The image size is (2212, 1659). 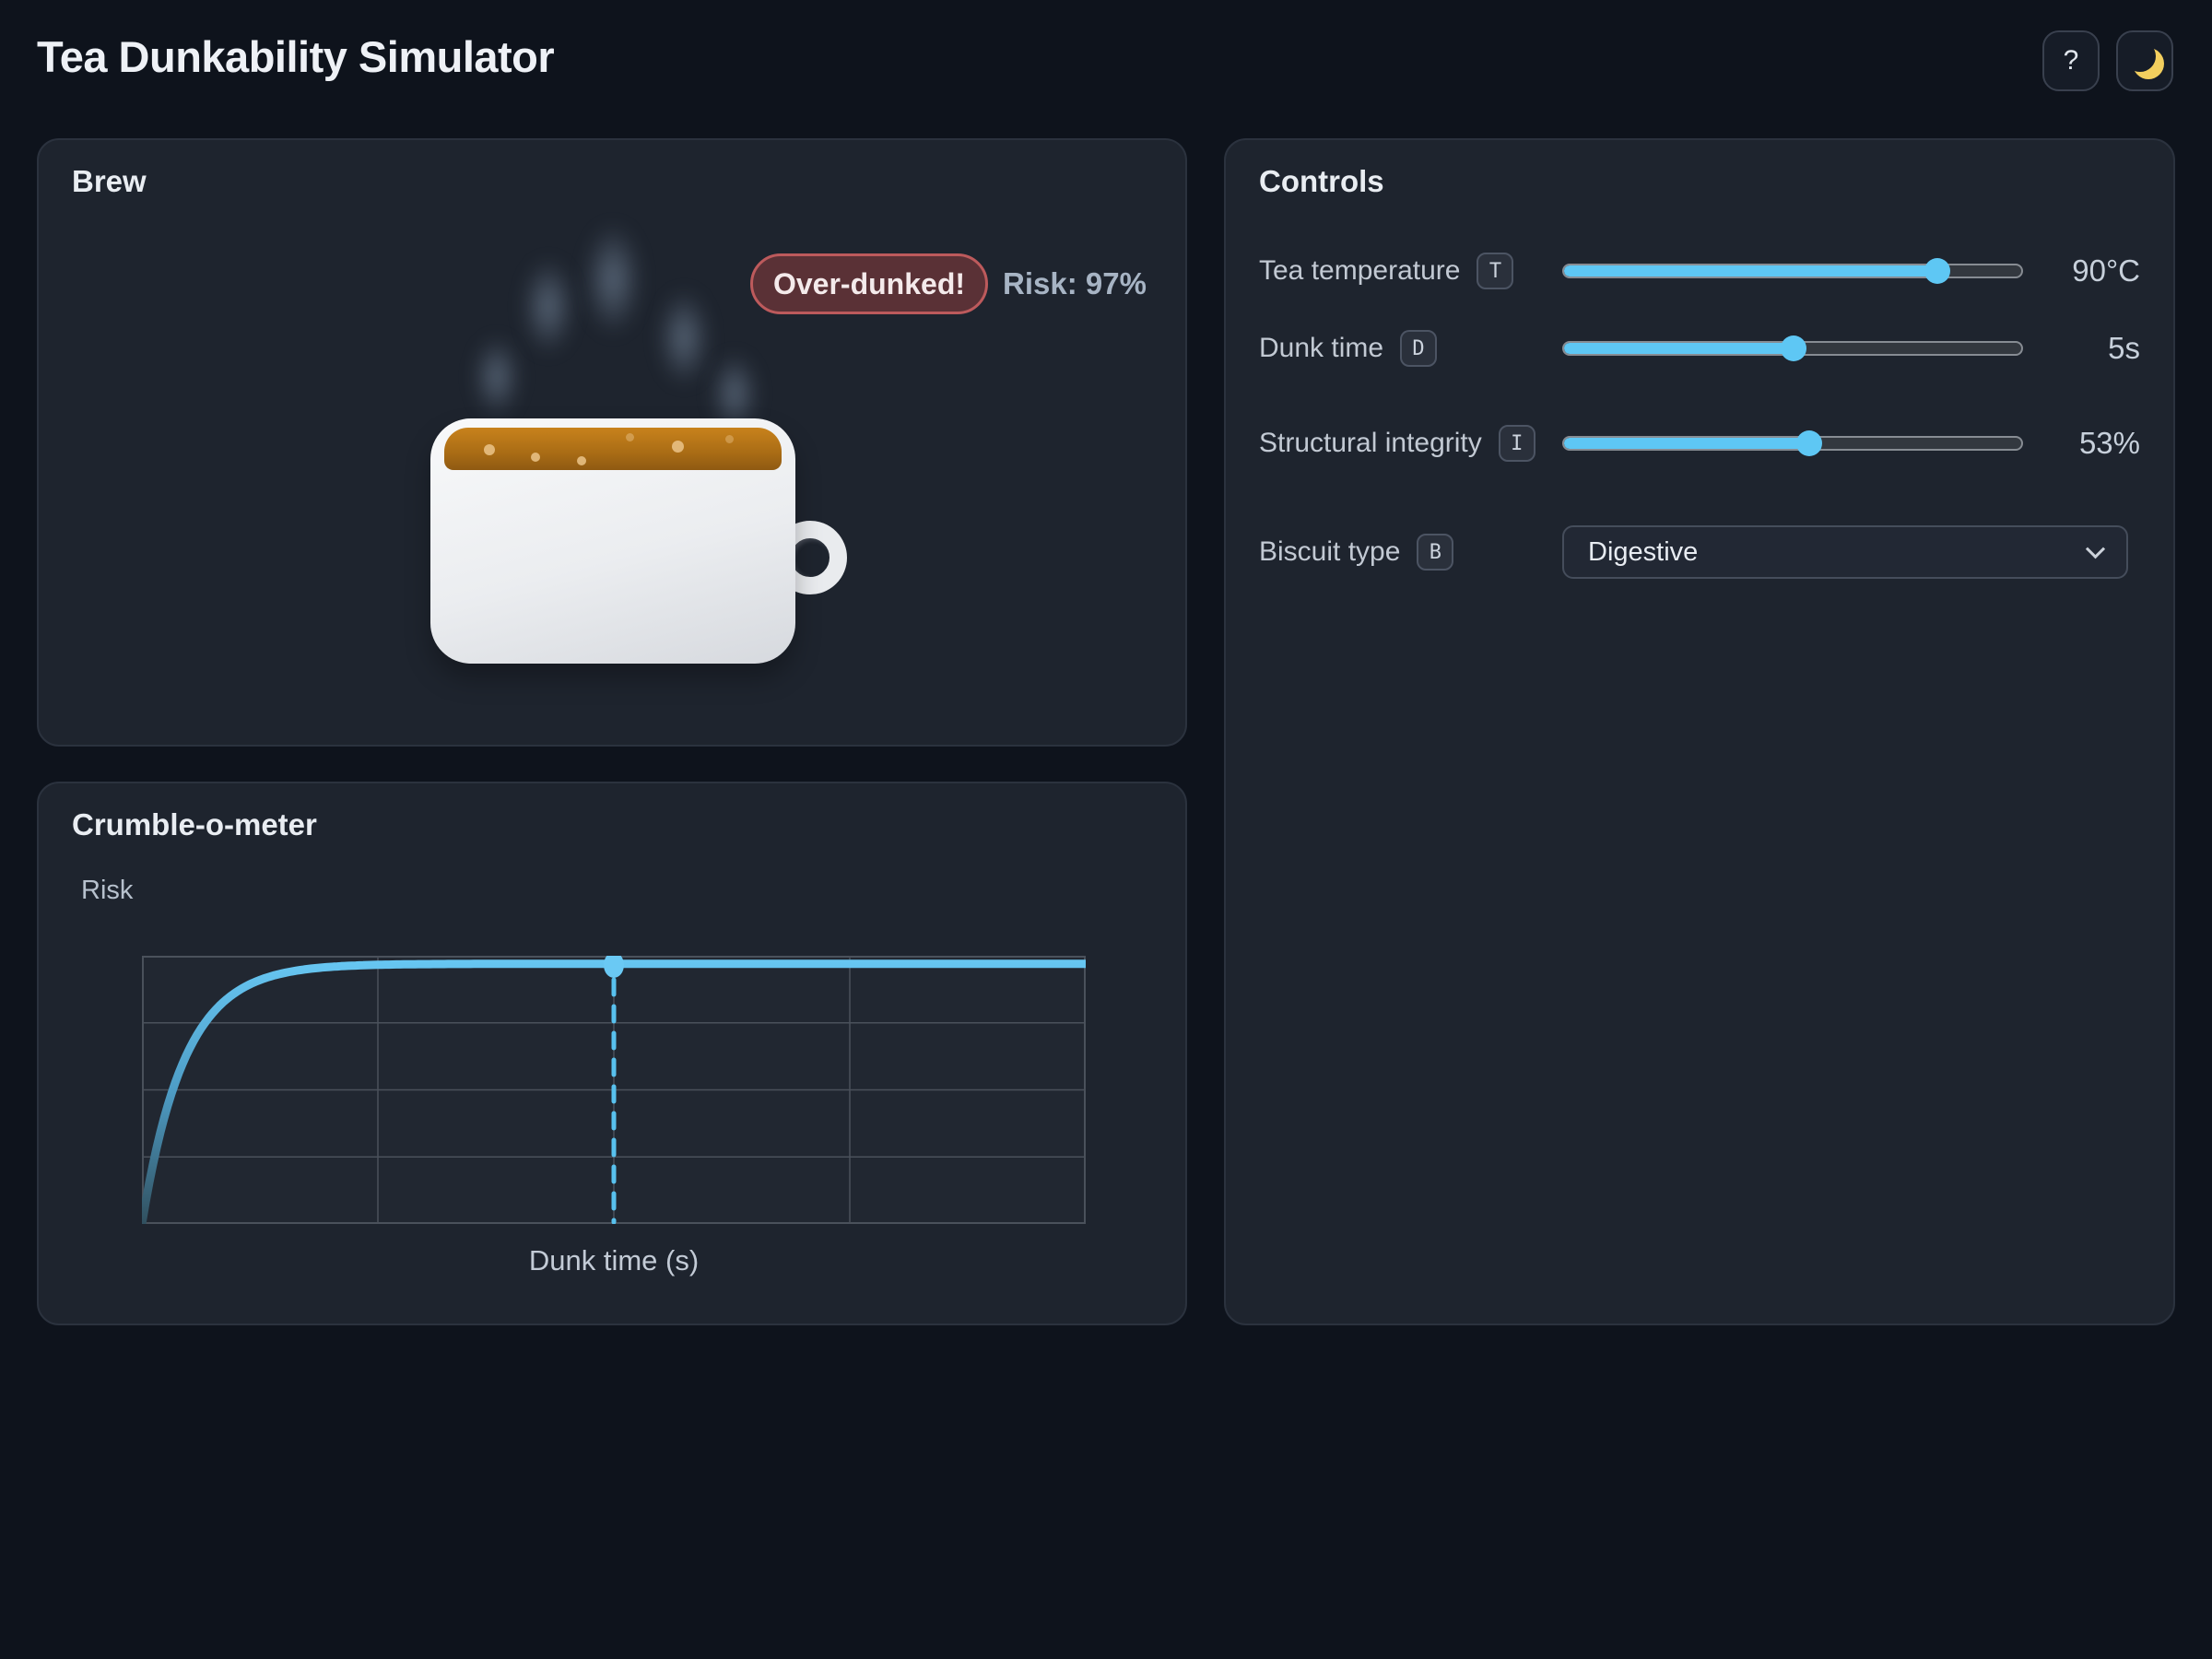 What do you see at coordinates (1075, 283) in the screenshot?
I see `risk-readout: Risk: 97%` at bounding box center [1075, 283].